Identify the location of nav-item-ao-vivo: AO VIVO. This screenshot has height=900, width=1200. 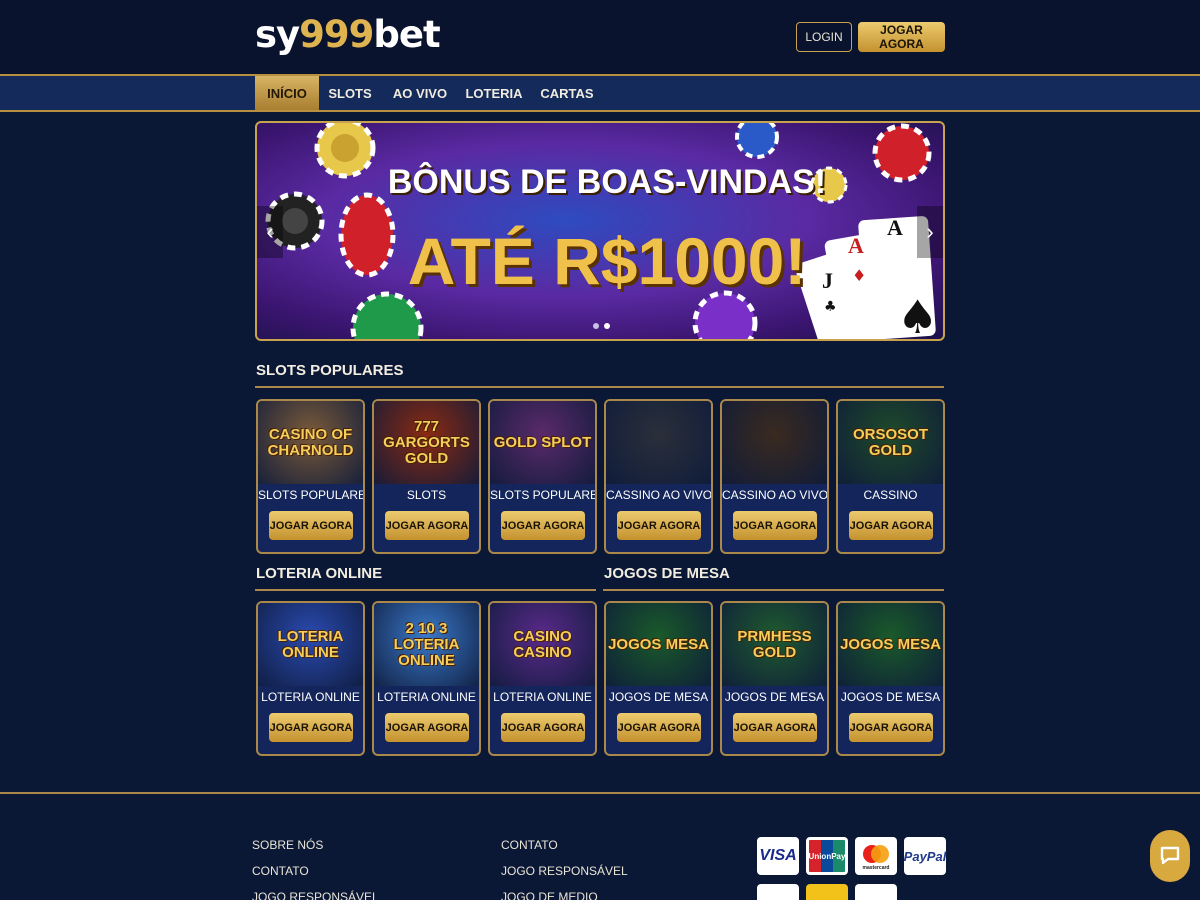
(420, 93).